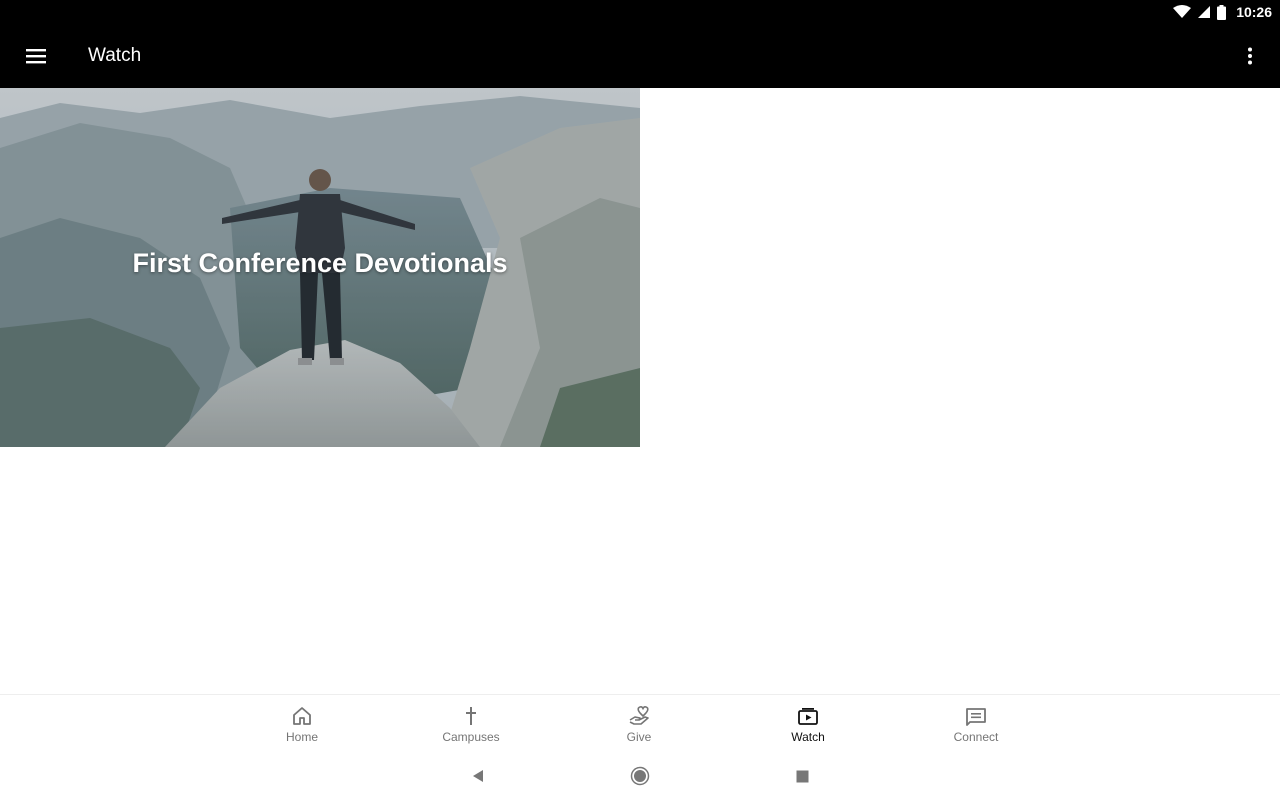 The height and width of the screenshot is (800, 1280). Describe the element at coordinates (1254, 12) in the screenshot. I see `status-clock: 10:26` at that location.